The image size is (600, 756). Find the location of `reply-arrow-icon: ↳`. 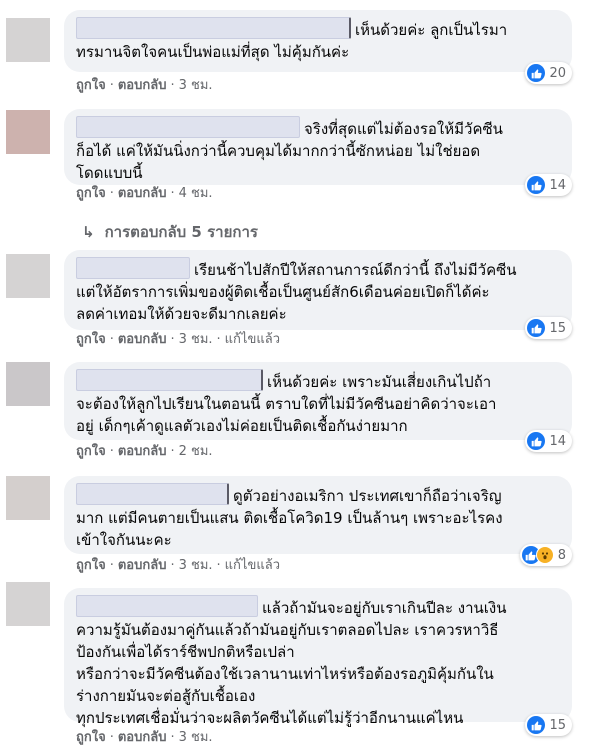

reply-arrow-icon: ↳ is located at coordinates (88, 232).